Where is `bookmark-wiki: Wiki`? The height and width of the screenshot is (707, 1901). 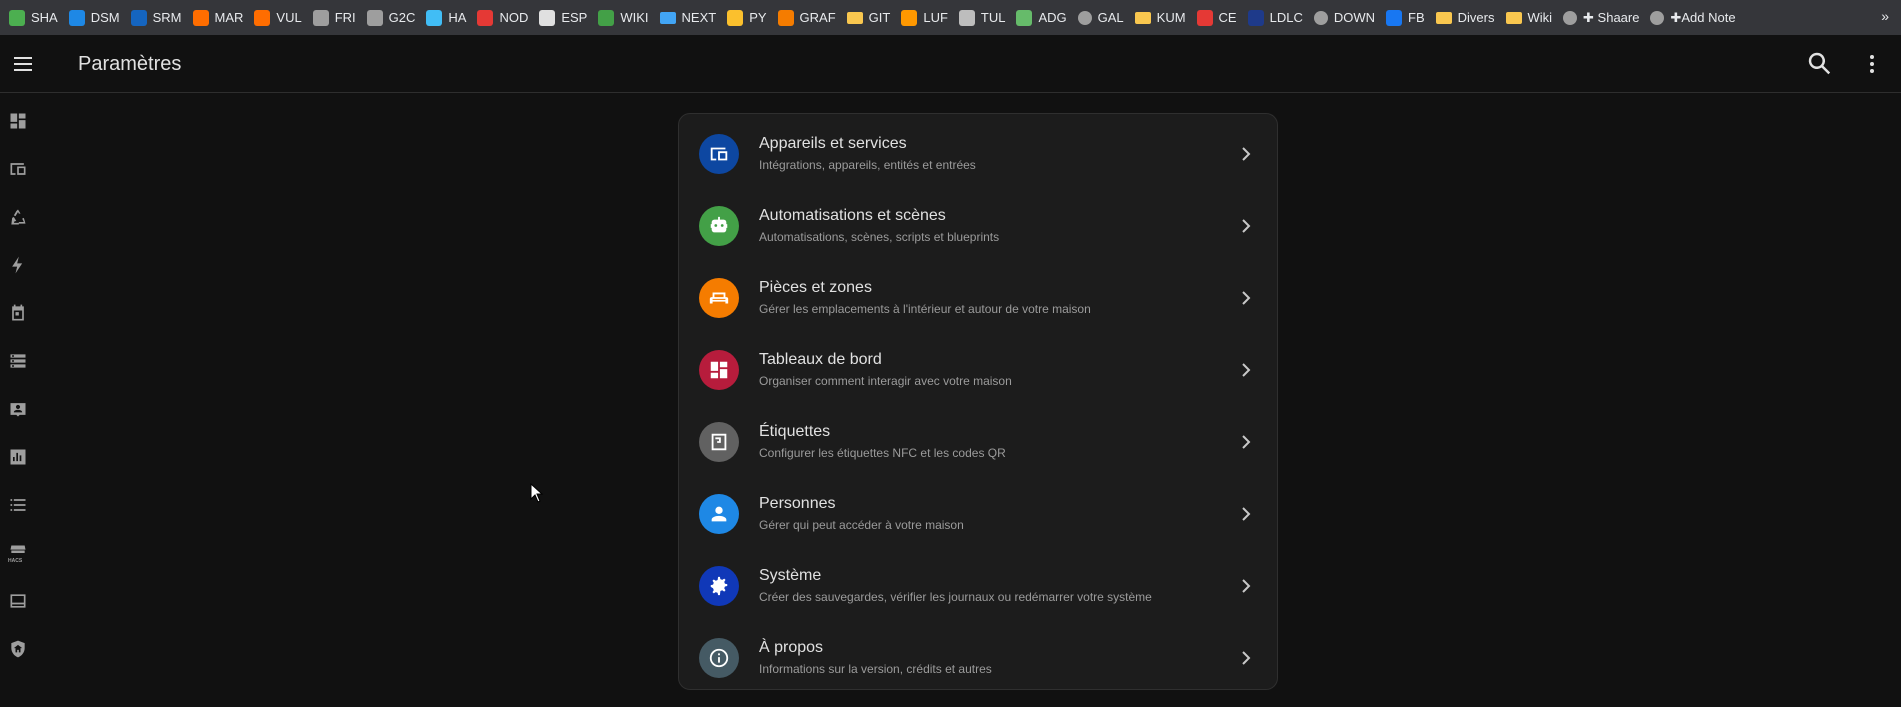 bookmark-wiki: Wiki is located at coordinates (1530, 18).